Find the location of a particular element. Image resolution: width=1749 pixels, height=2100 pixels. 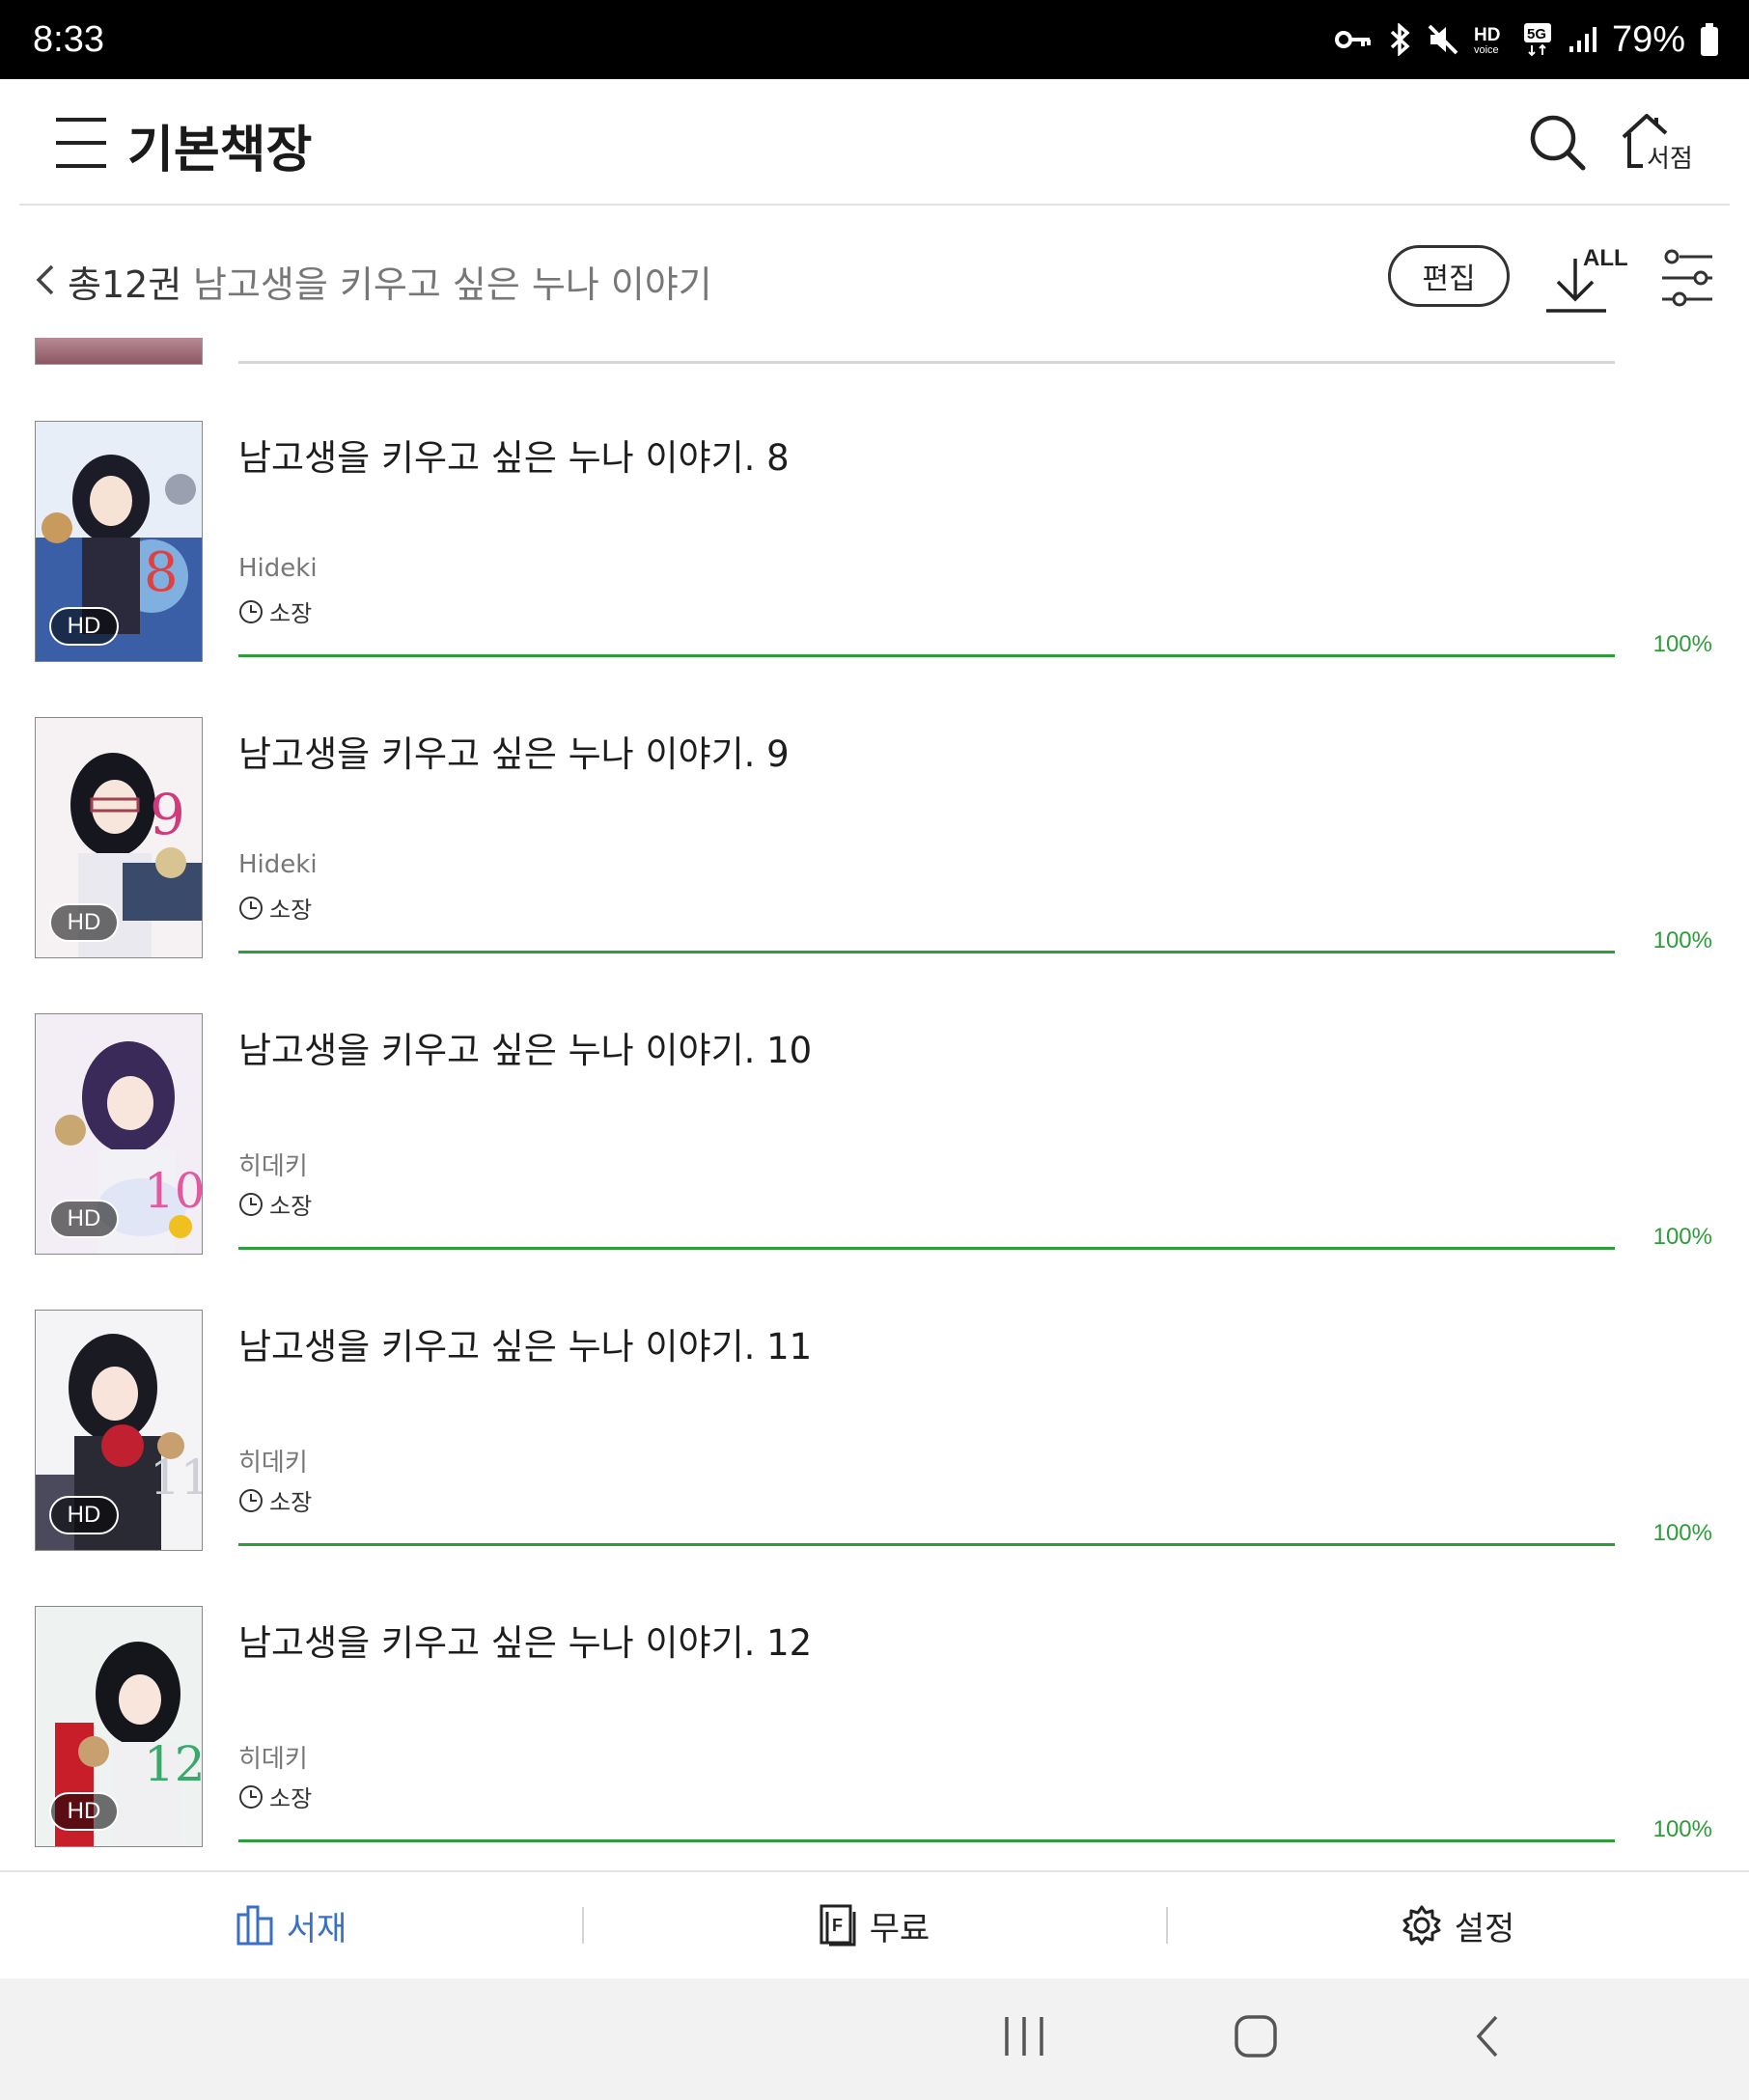

svg-text: 9 is located at coordinates (167, 814).